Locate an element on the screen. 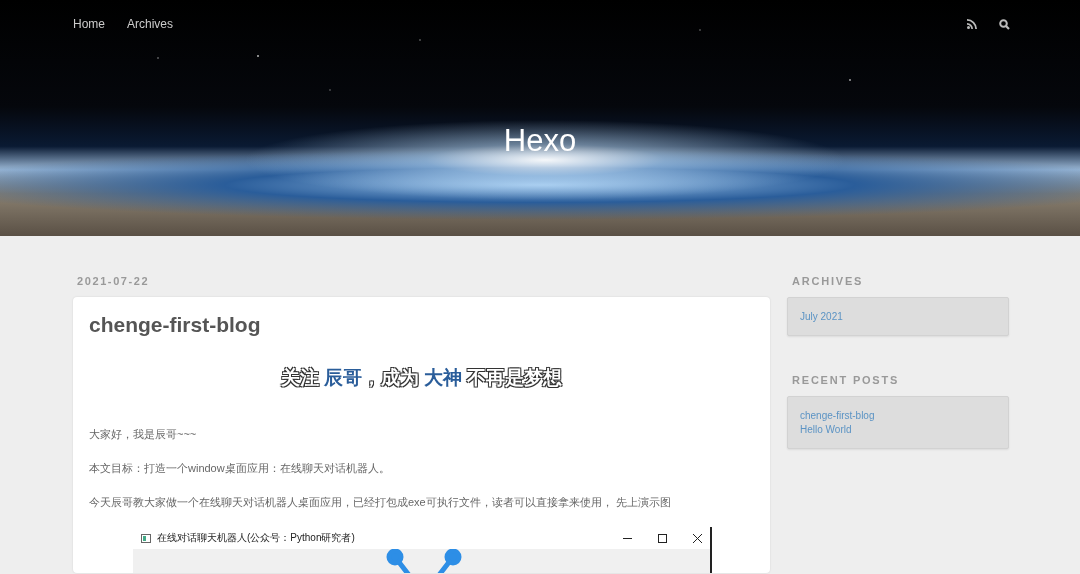 The image size is (1080, 574). post-date: 2021-07-22 is located at coordinates (114, 281).